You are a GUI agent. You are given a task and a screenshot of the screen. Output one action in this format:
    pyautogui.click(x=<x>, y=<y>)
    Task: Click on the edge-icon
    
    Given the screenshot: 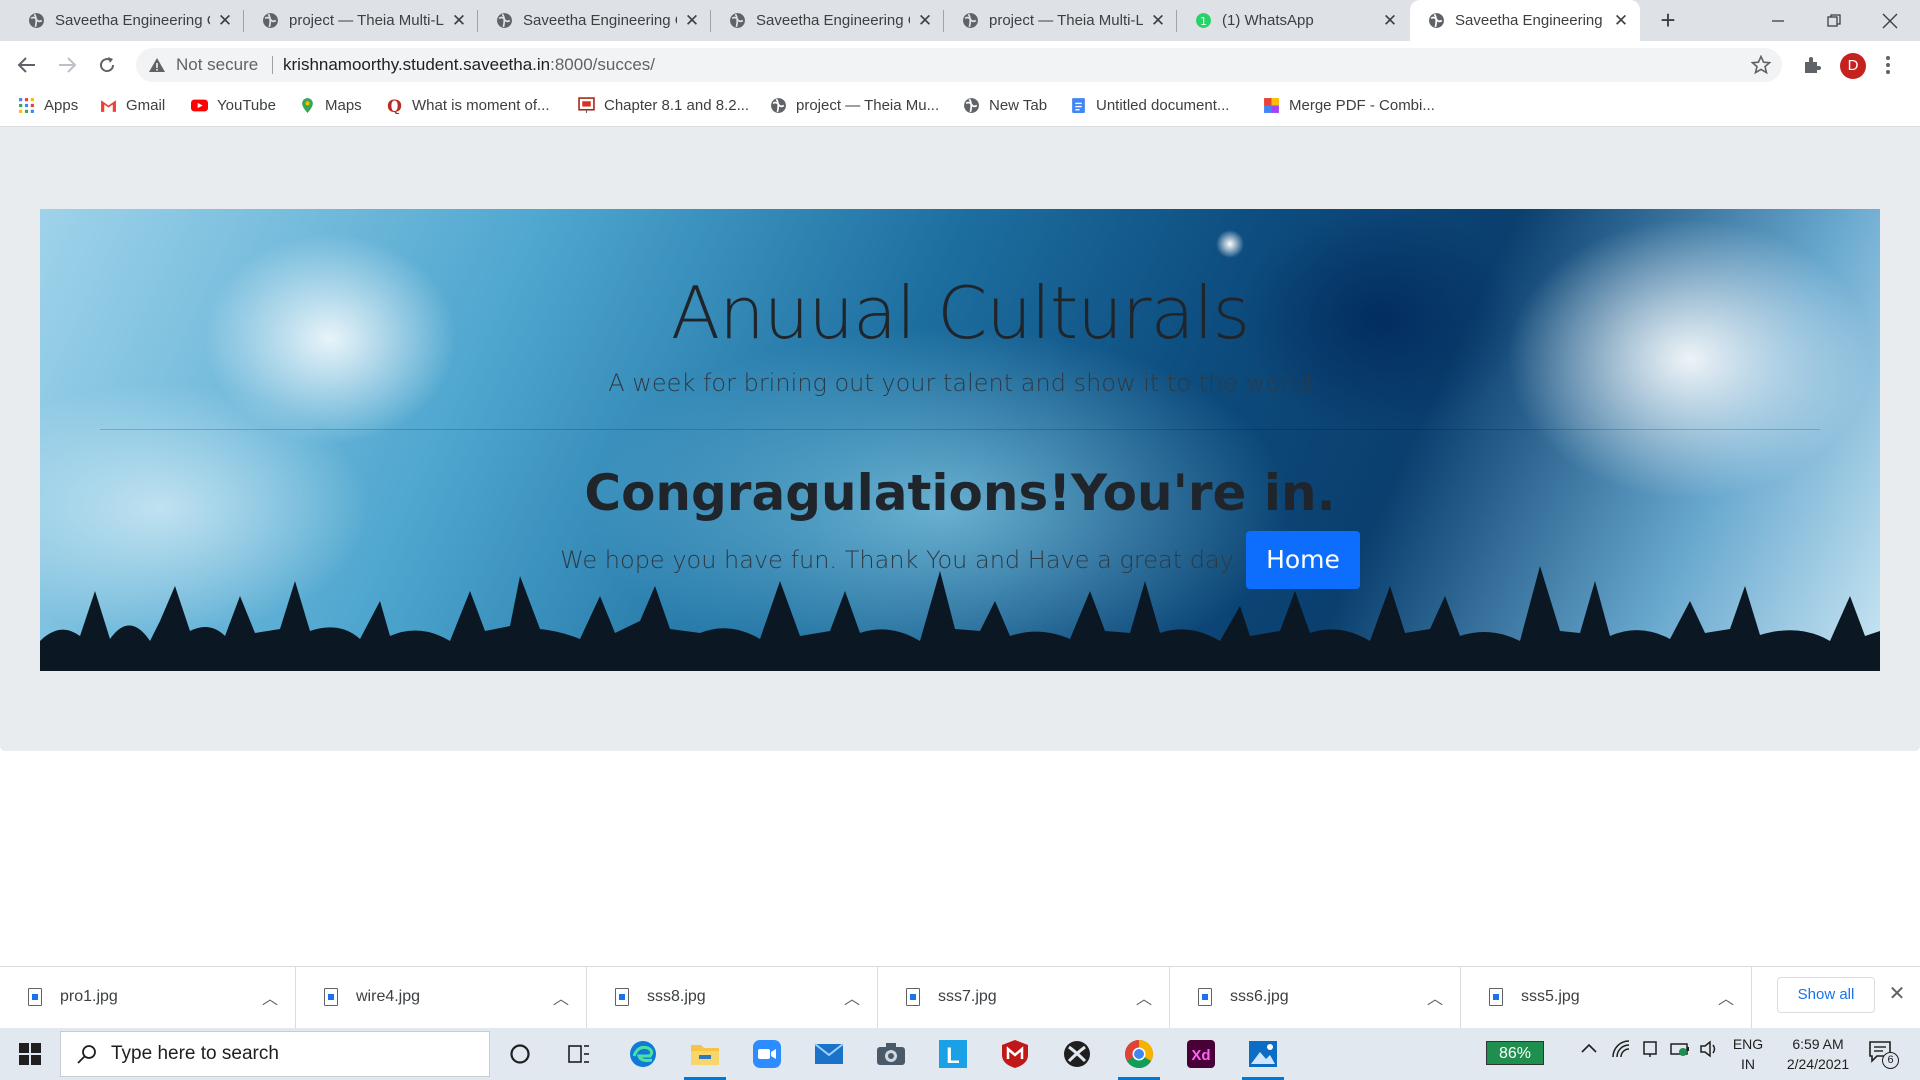 What is the action you would take?
    pyautogui.click(x=643, y=1054)
    